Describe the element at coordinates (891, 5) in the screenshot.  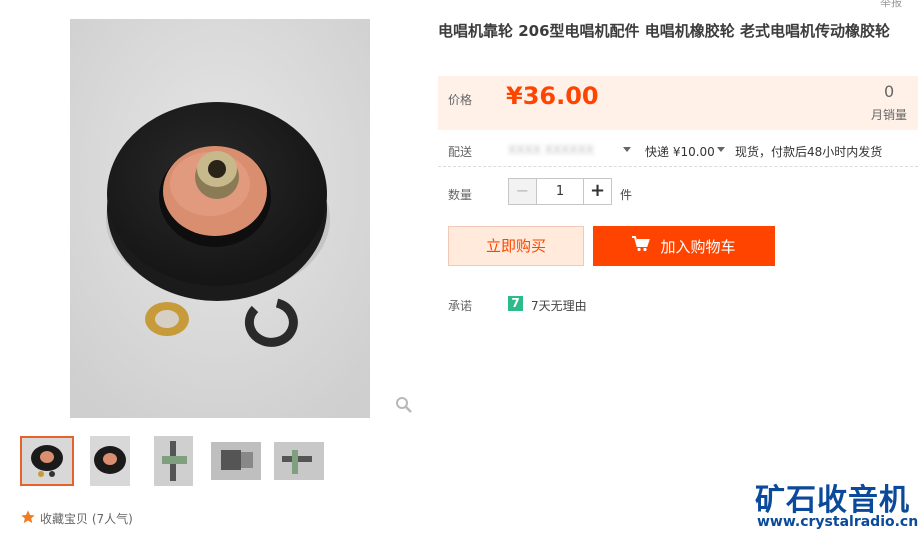
I see `report-link: 举报` at that location.